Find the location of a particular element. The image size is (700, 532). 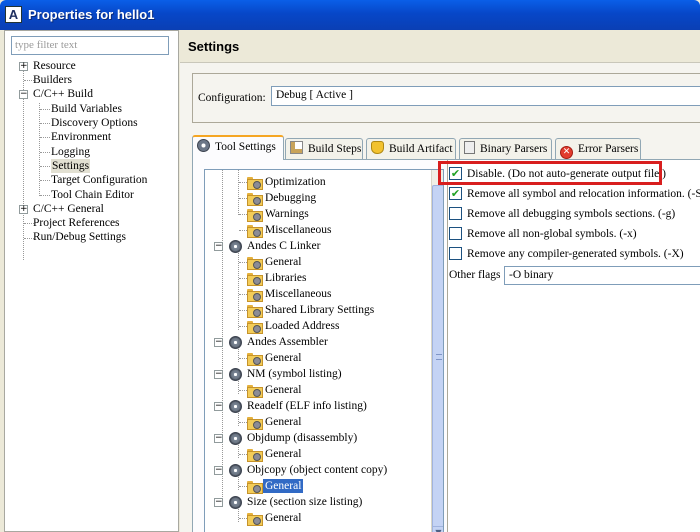

configuration-group: Configuration: Debug [ Active ] is located at coordinates (446, 98).